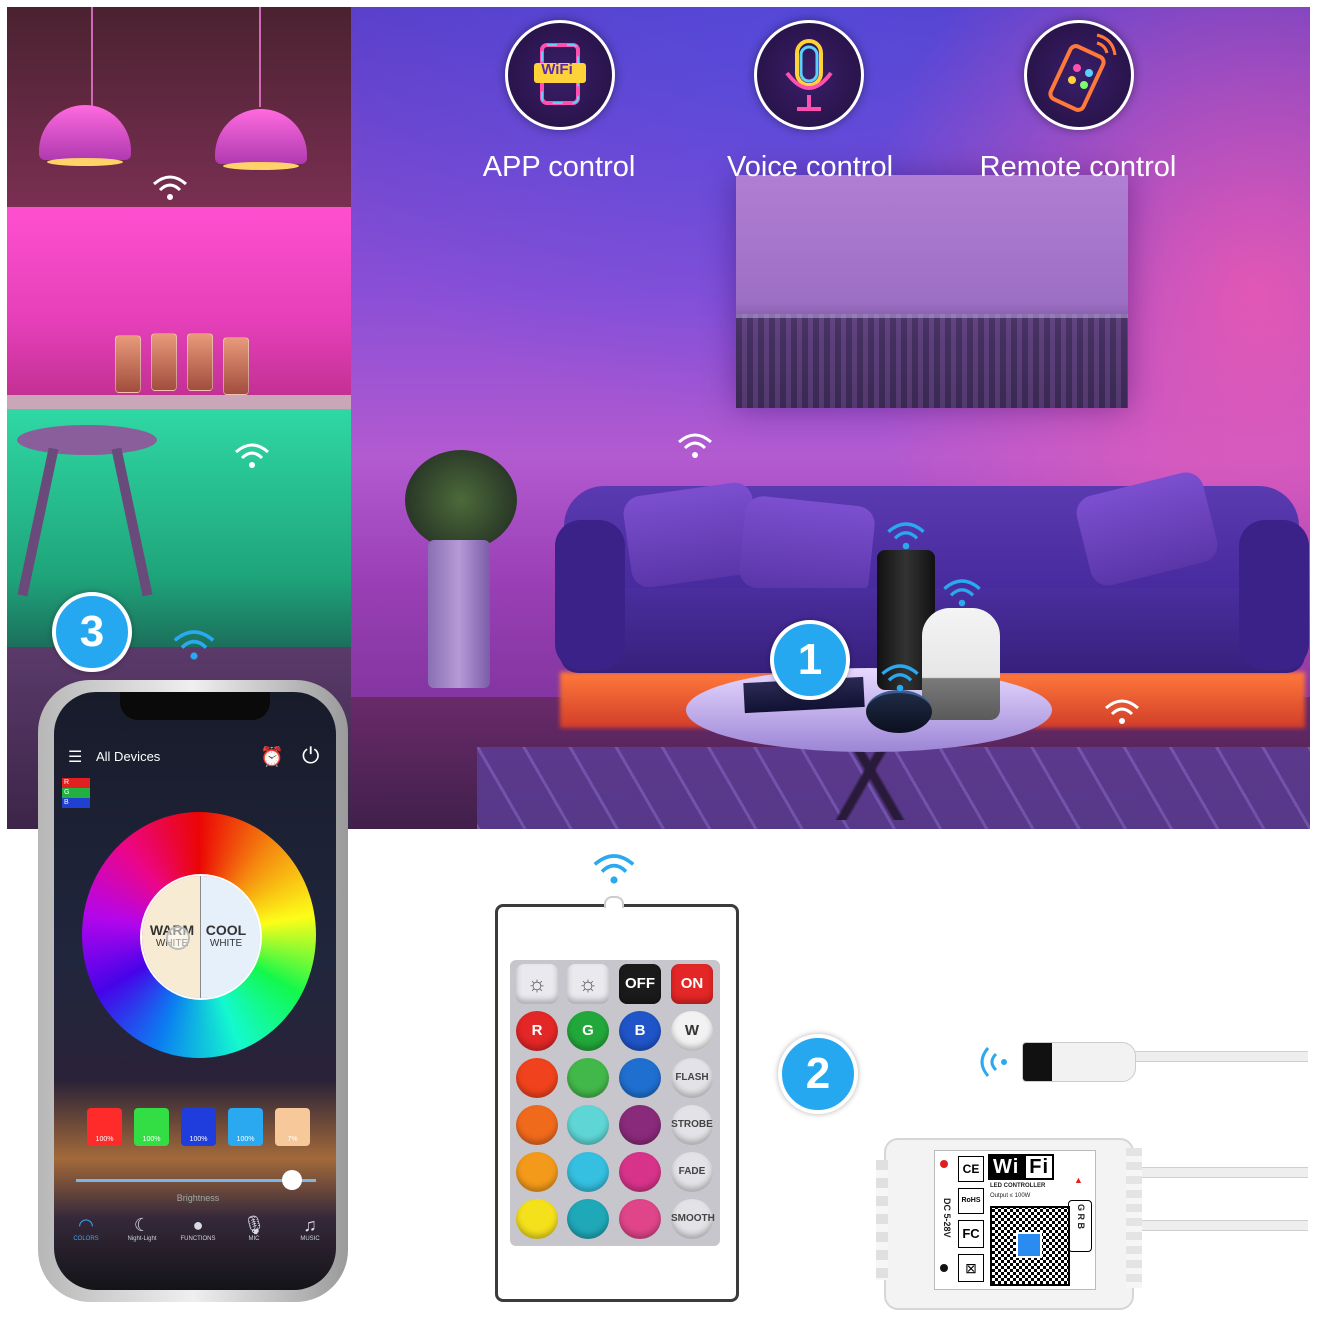 The height and width of the screenshot is (1319, 1324). I want to click on cable, so click(1220, 1056).